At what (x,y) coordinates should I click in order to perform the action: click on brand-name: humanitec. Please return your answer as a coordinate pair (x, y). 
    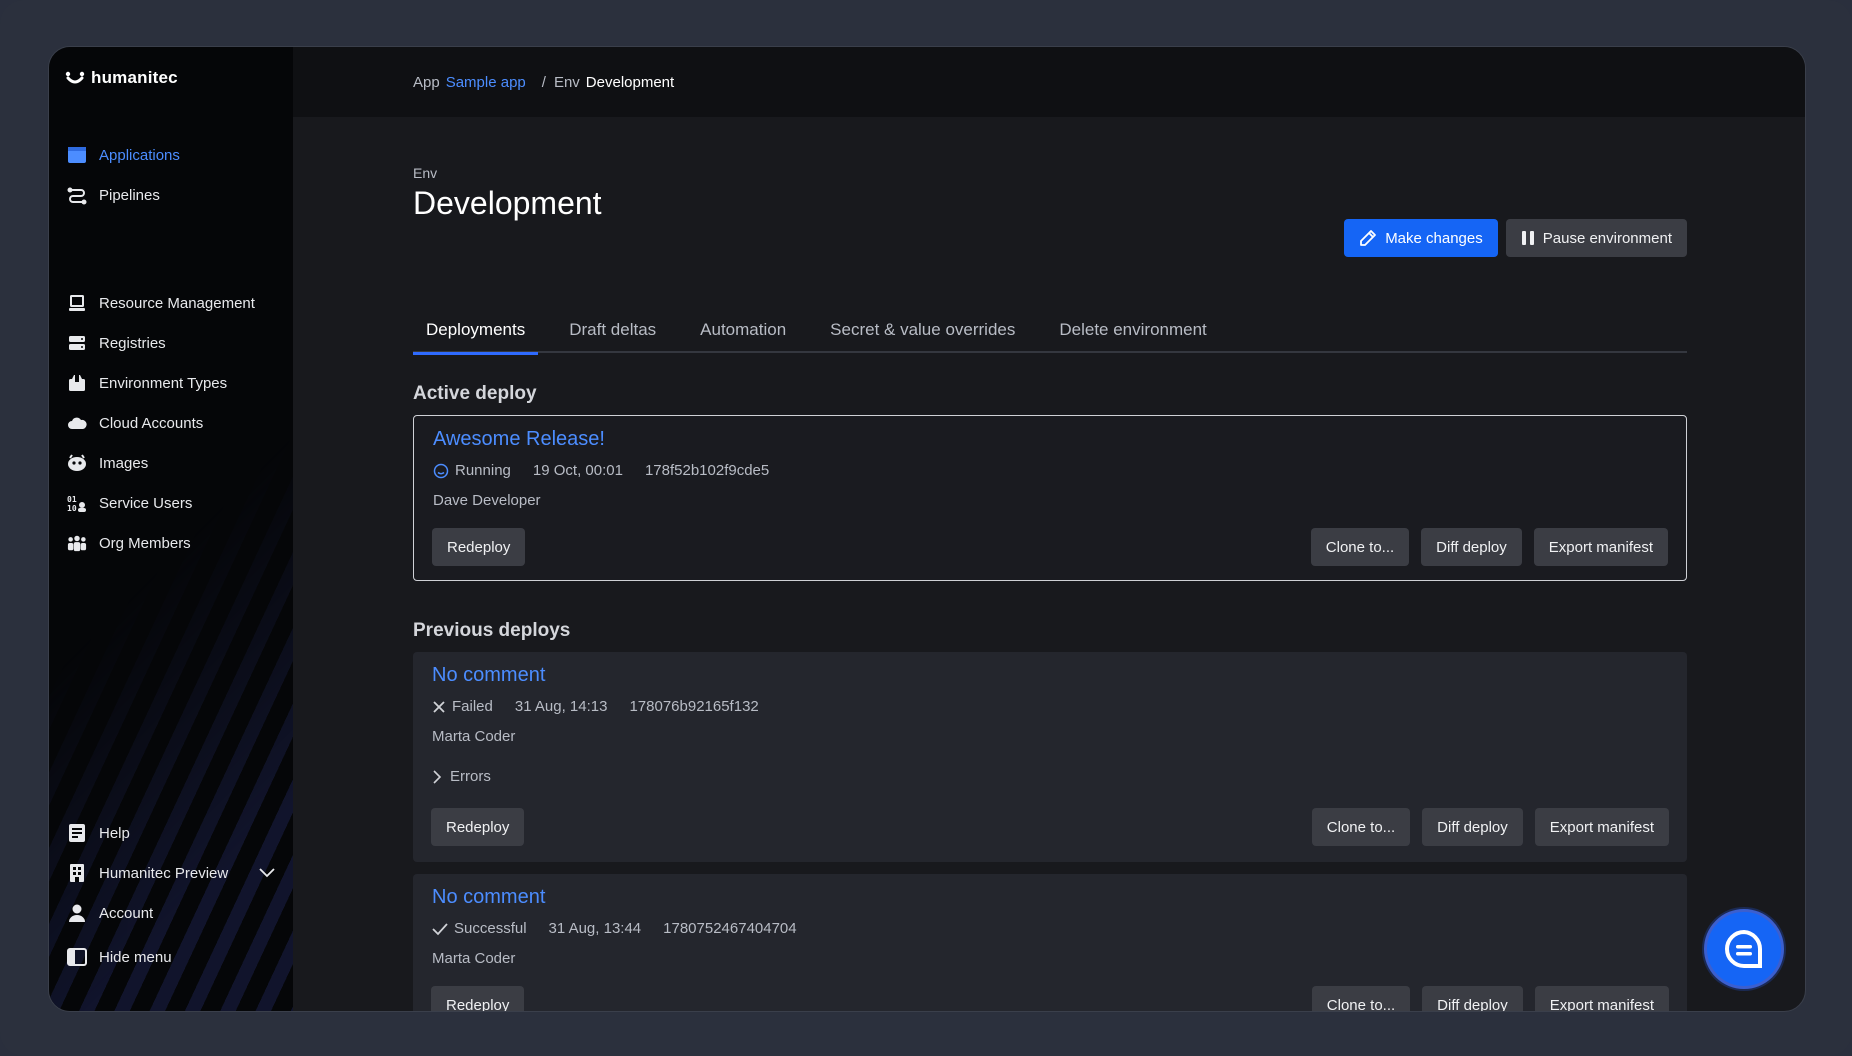
    Looking at the image, I should click on (134, 77).